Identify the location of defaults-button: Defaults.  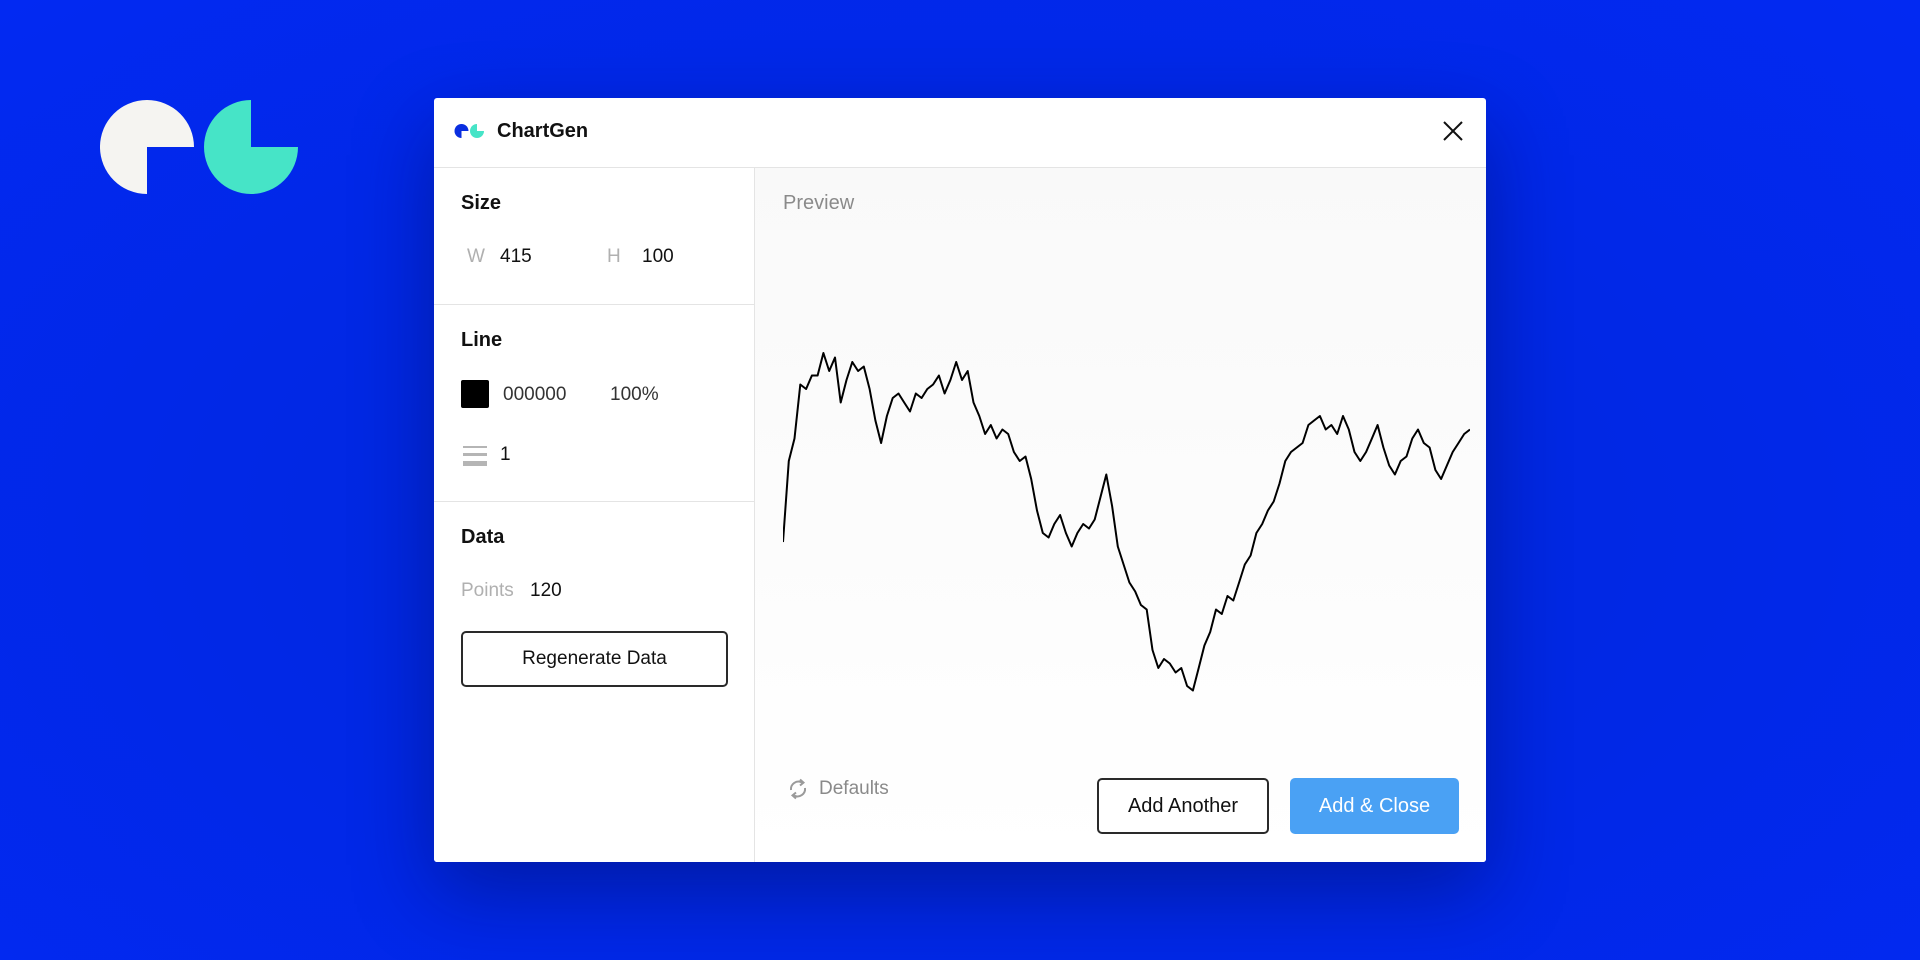
(838, 789).